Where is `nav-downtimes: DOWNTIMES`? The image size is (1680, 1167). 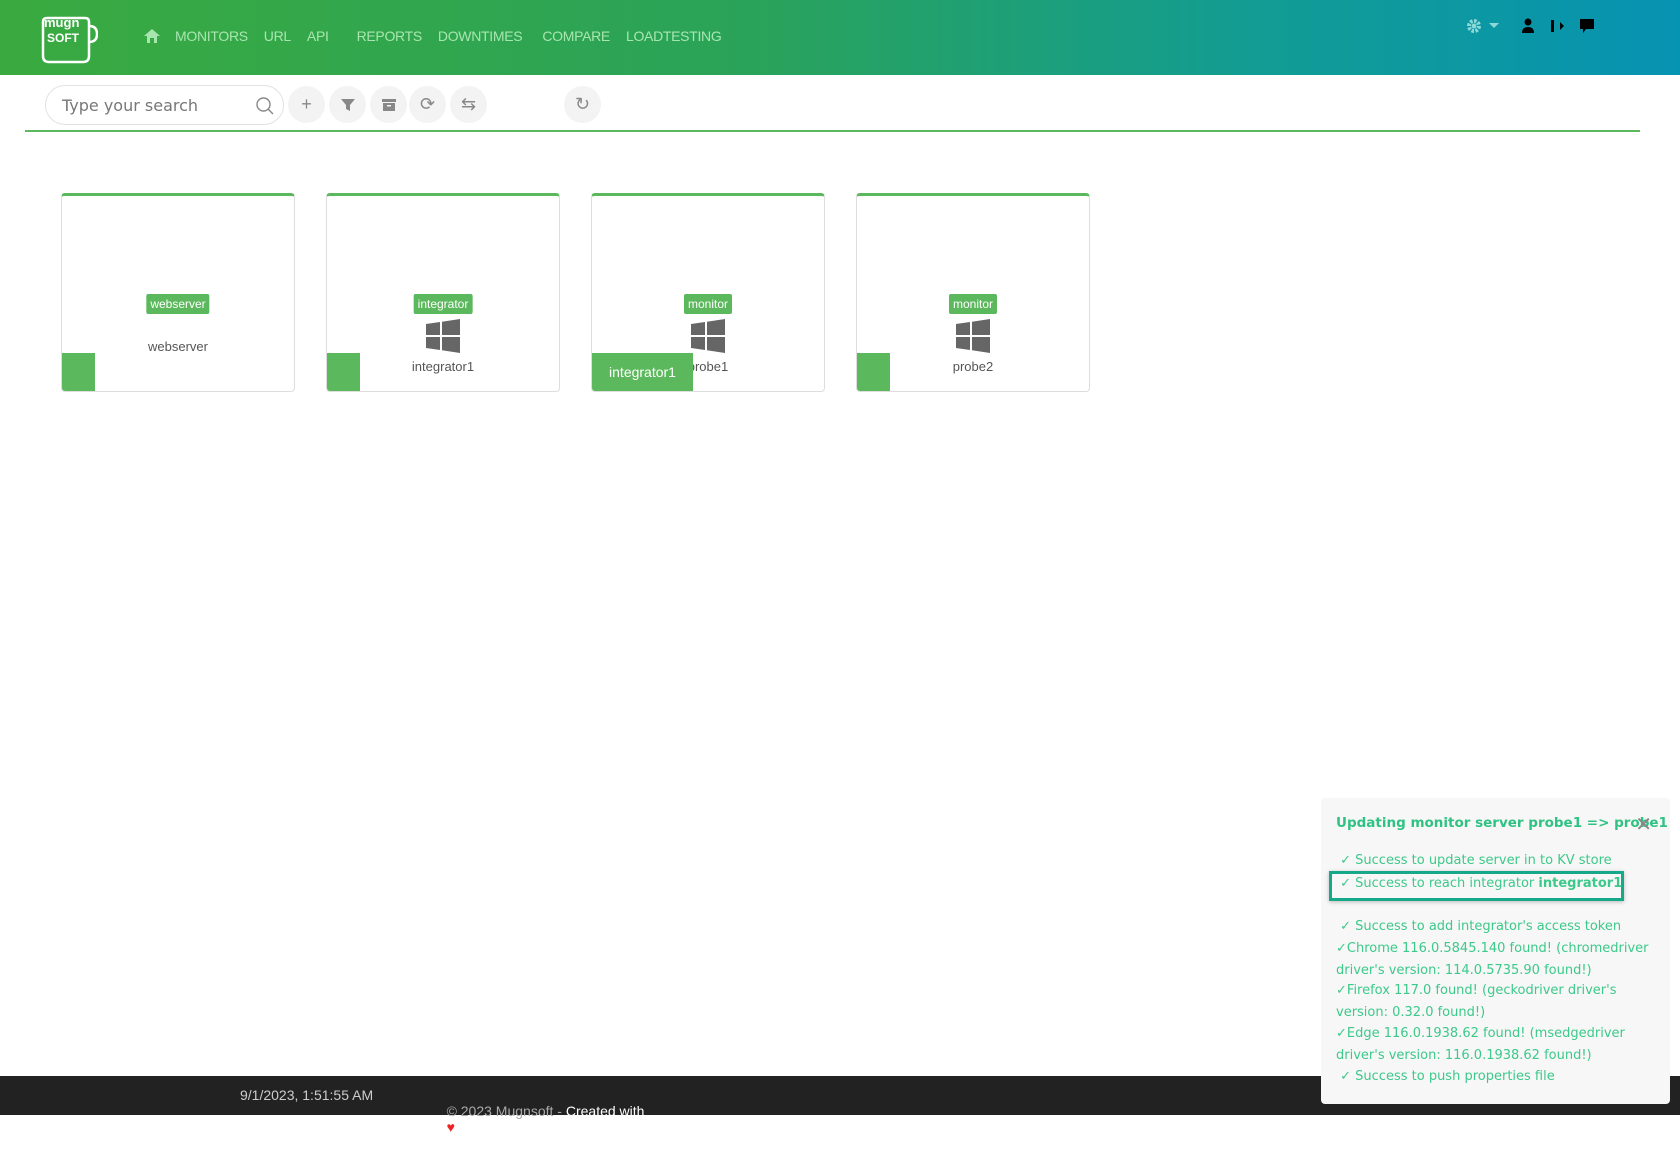
nav-downtimes: DOWNTIMES is located at coordinates (480, 36).